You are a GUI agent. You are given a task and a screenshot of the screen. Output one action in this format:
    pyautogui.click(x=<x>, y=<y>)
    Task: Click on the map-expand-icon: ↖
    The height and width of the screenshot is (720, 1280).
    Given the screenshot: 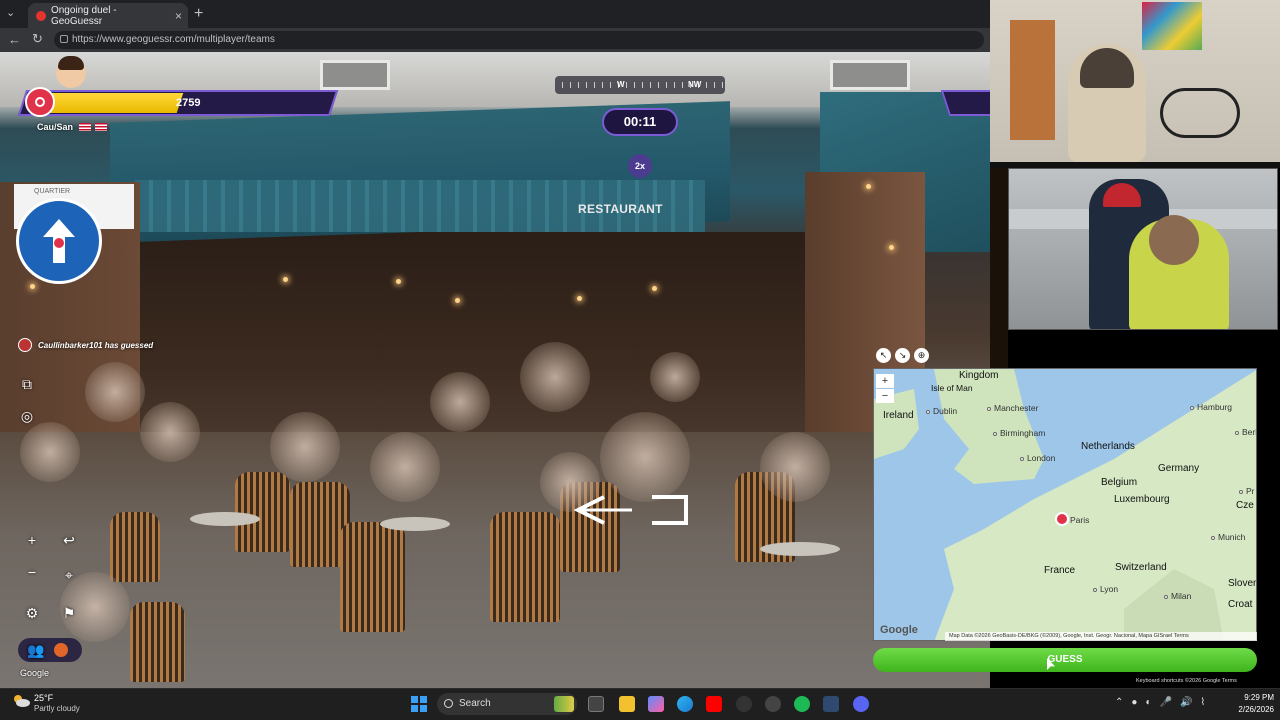 What is the action you would take?
    pyautogui.click(x=883, y=355)
    